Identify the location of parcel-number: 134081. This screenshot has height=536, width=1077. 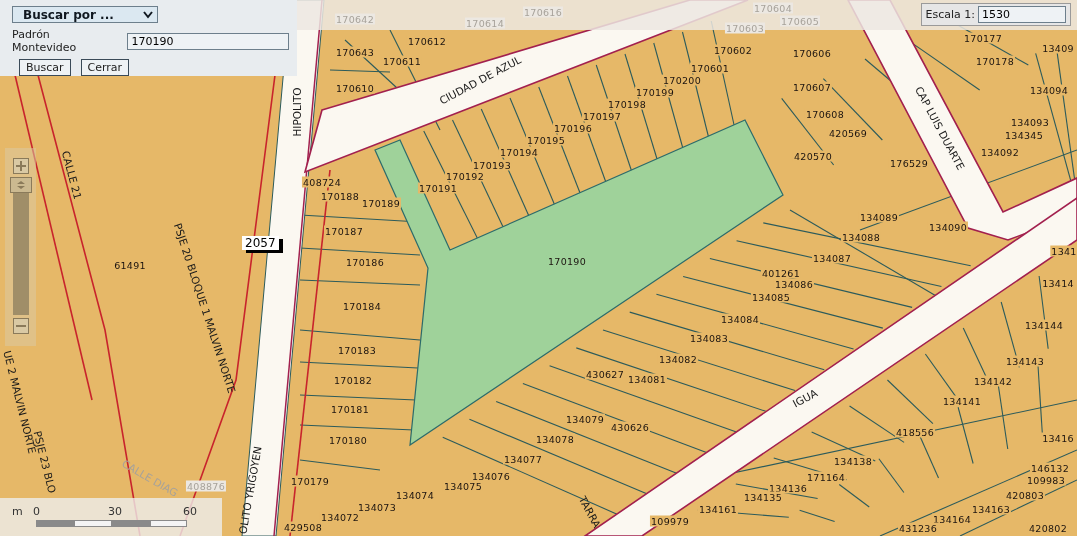
(647, 379).